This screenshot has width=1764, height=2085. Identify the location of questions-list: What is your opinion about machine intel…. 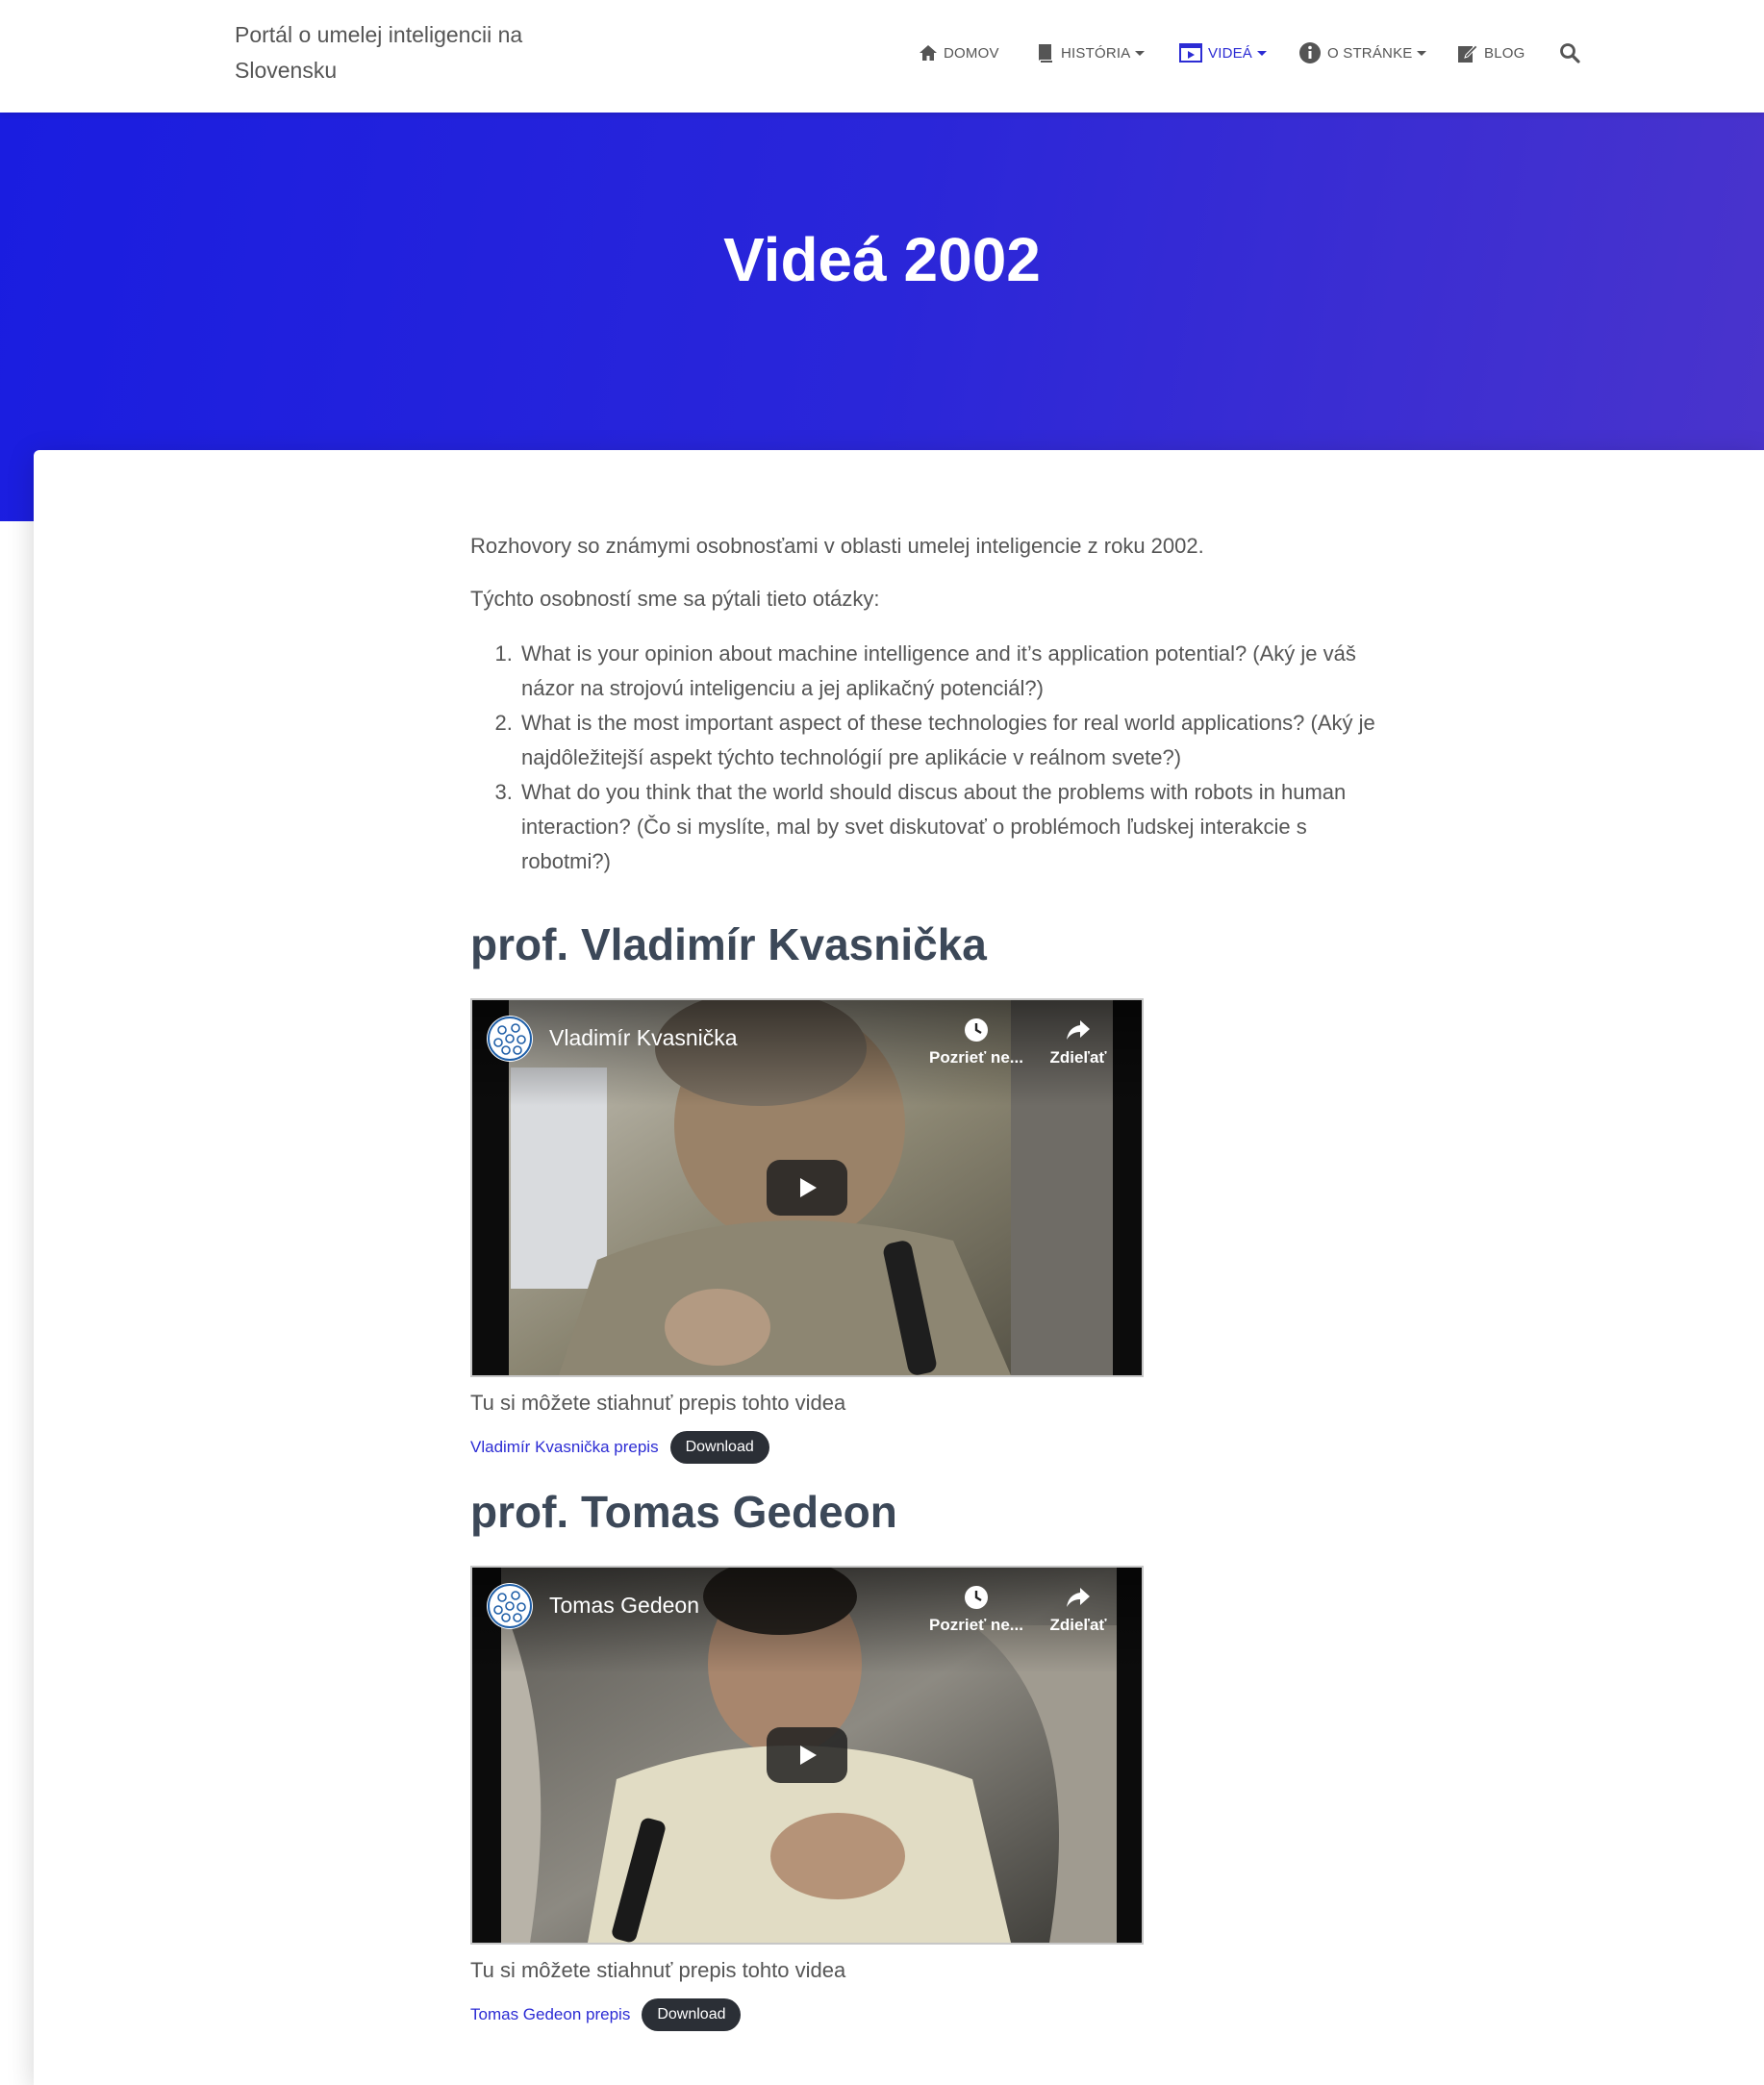
(932, 758).